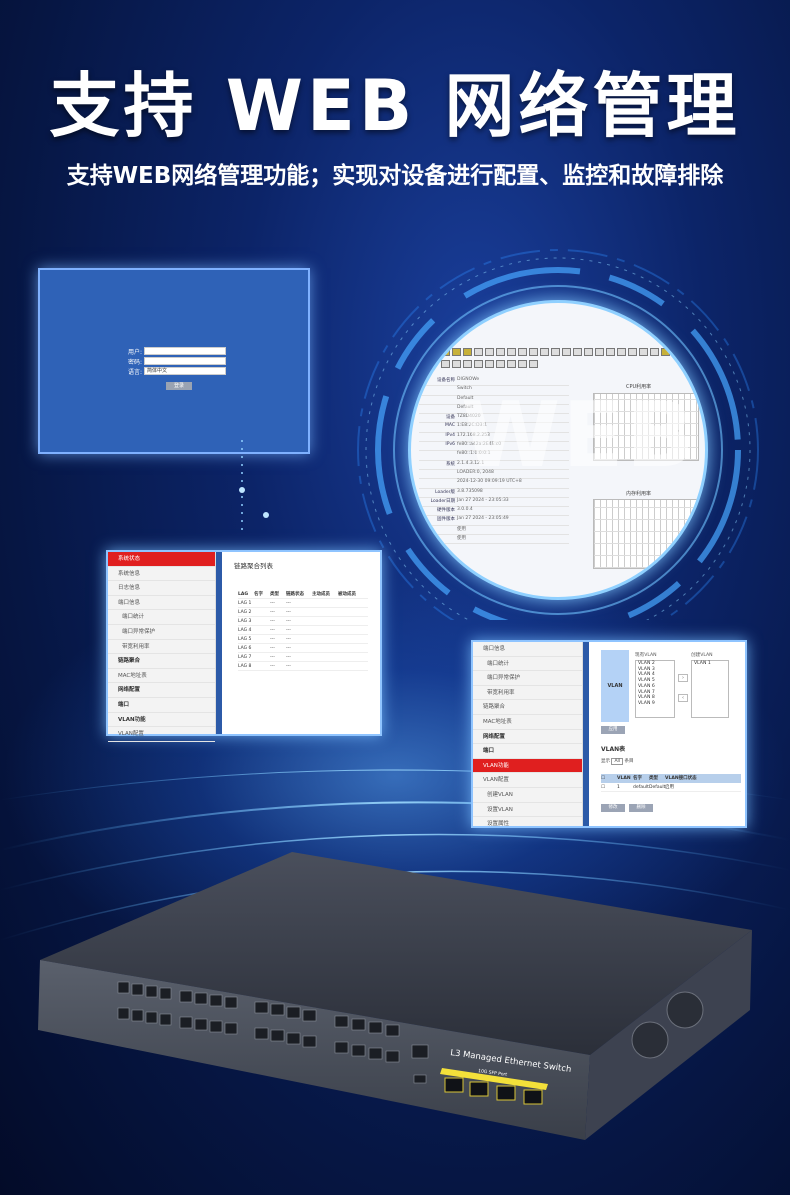  What do you see at coordinates (185, 371) in the screenshot?
I see `language-select: 简体中文` at bounding box center [185, 371].